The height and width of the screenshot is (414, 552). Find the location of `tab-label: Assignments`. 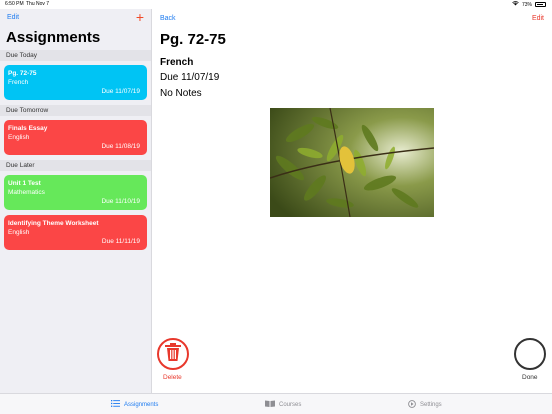

tab-label: Assignments is located at coordinates (141, 404).